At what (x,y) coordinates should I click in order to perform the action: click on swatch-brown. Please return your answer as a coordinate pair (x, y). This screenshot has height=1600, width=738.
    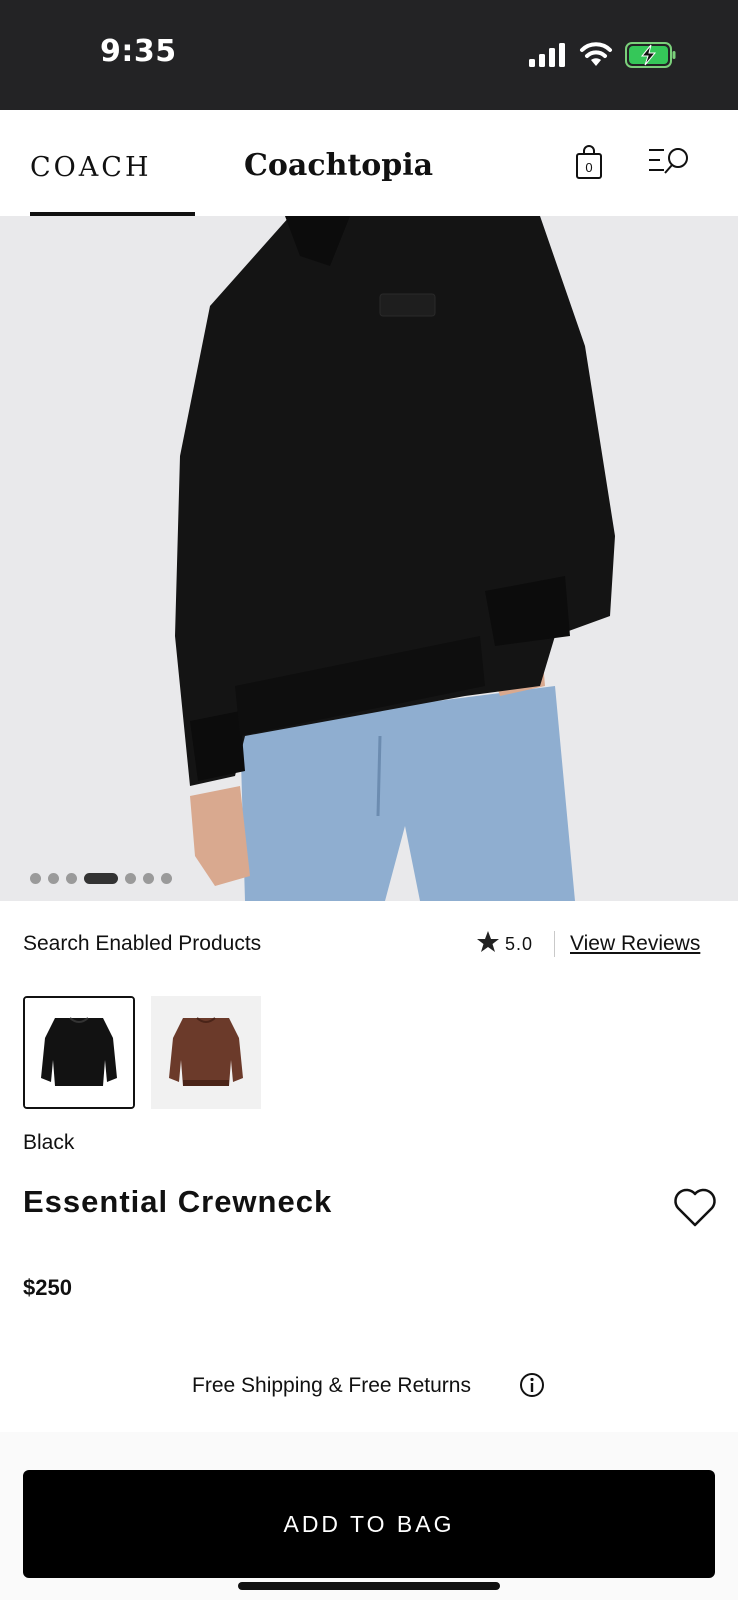
    Looking at the image, I should click on (206, 1052).